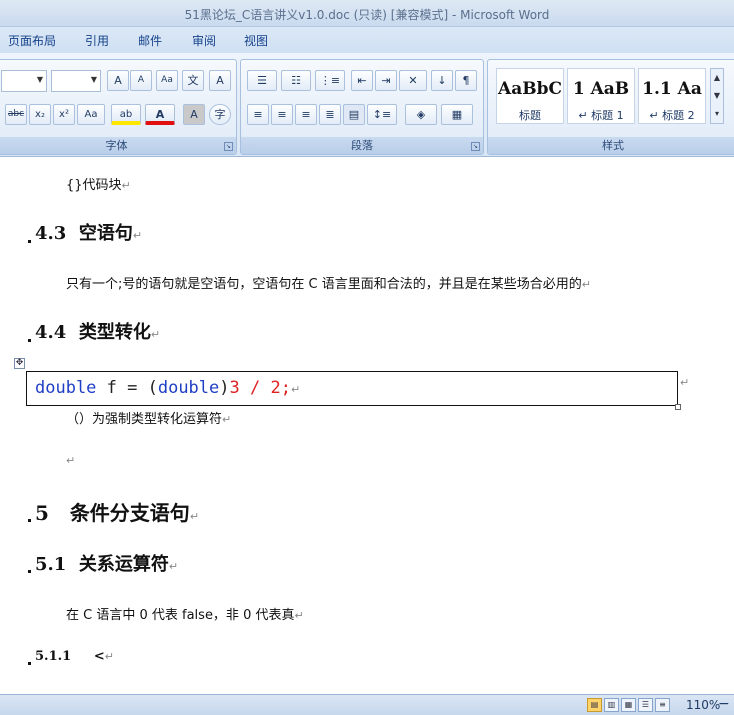 Image resolution: width=734 pixels, height=715 pixels. I want to click on font-name-combo: ▼, so click(24, 81).